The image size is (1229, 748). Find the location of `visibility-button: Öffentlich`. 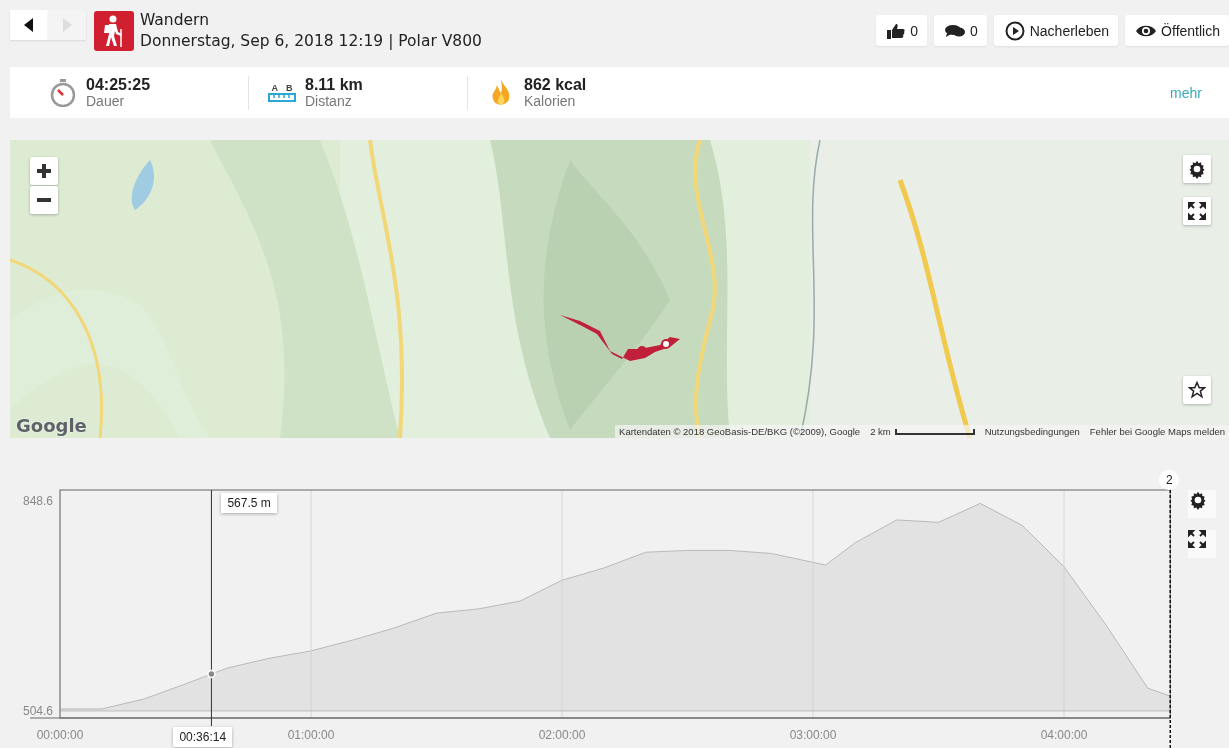

visibility-button: Öffentlich is located at coordinates (1177, 30).